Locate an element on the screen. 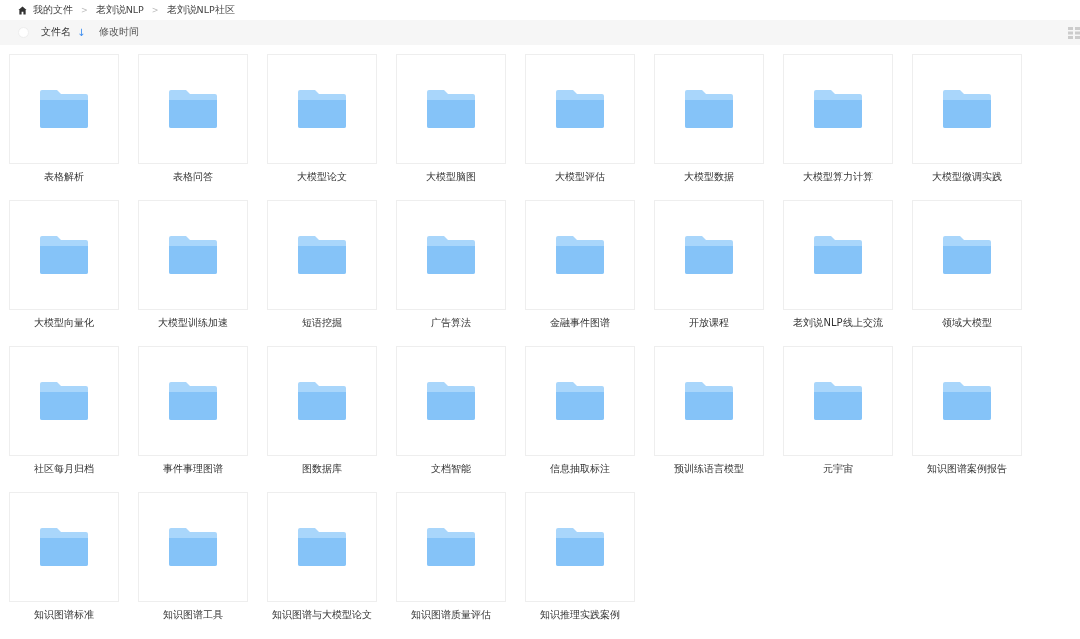  folder-name: 表格问答 is located at coordinates (193, 177).